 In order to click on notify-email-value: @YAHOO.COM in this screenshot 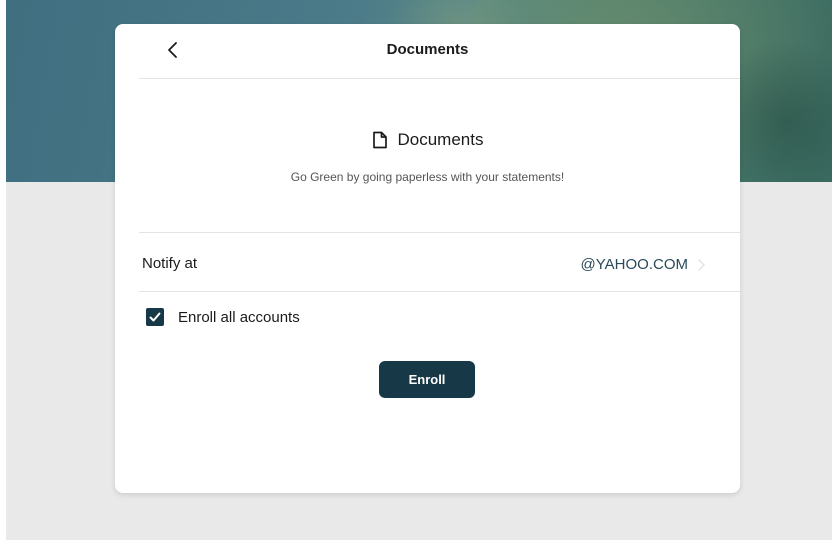, I will do `click(634, 264)`.